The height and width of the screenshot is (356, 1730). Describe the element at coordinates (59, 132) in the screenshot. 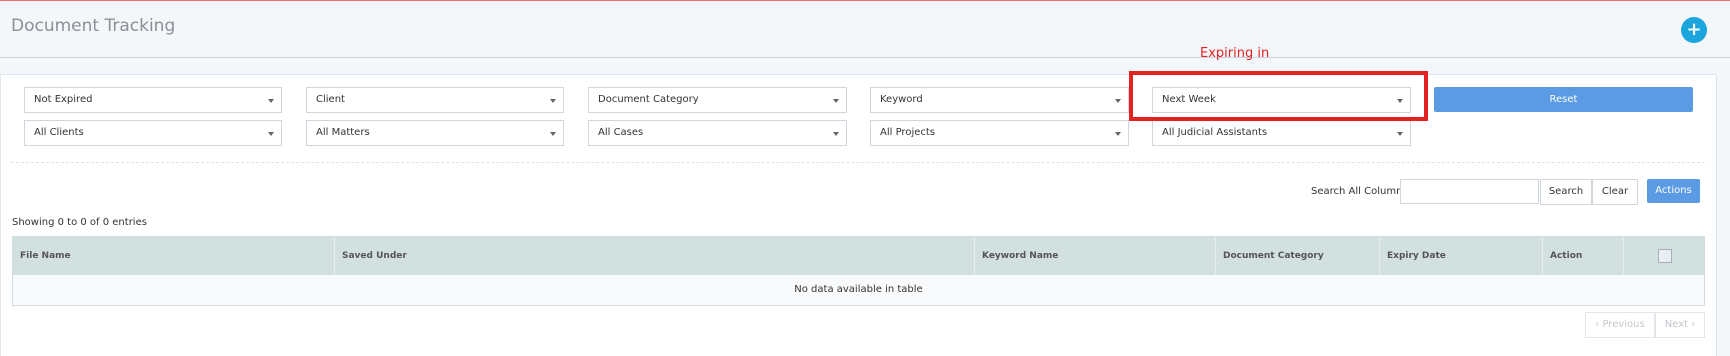

I see `all-clients-value: All Clients` at that location.